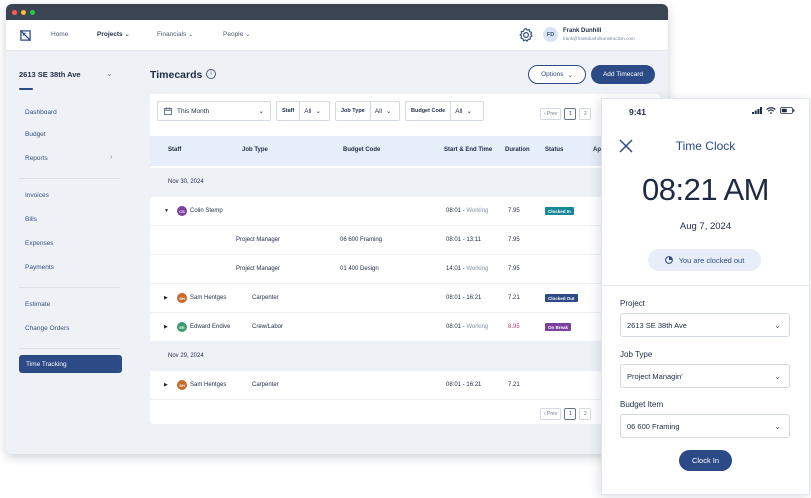  What do you see at coordinates (757, 110) in the screenshot?
I see `signal-icon` at bounding box center [757, 110].